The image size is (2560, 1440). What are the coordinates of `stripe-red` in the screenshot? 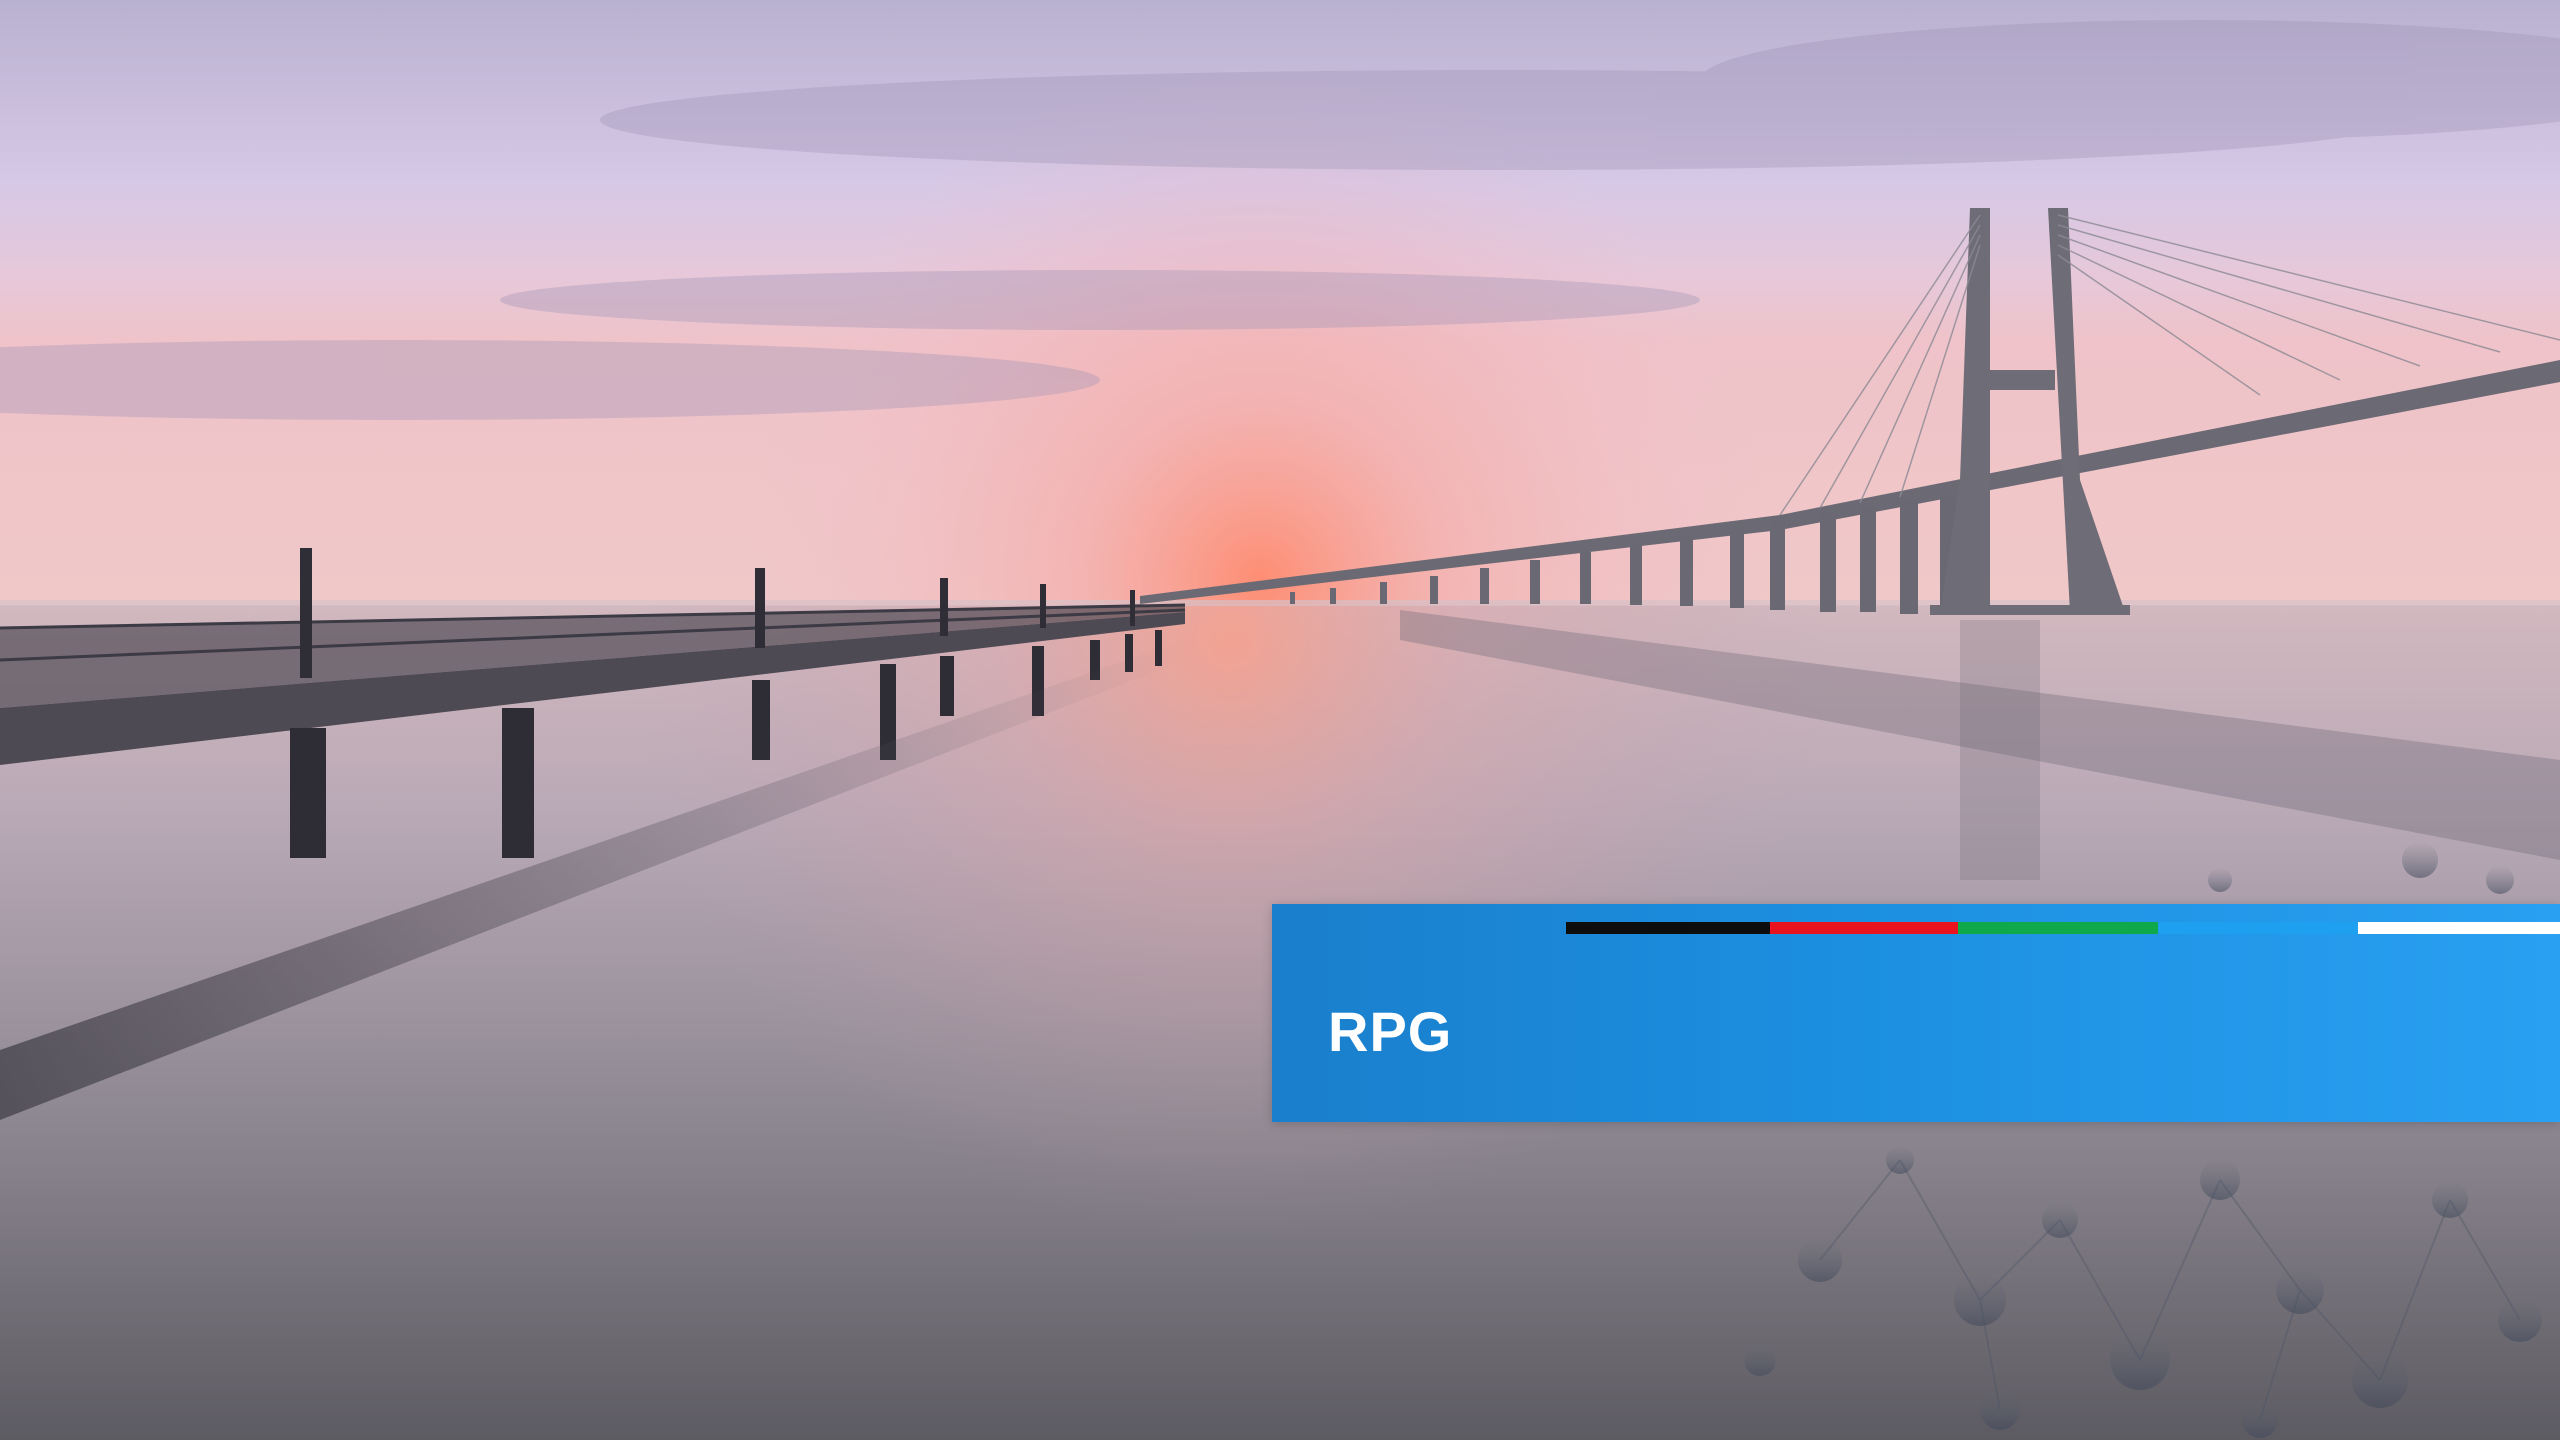 It's located at (1864, 928).